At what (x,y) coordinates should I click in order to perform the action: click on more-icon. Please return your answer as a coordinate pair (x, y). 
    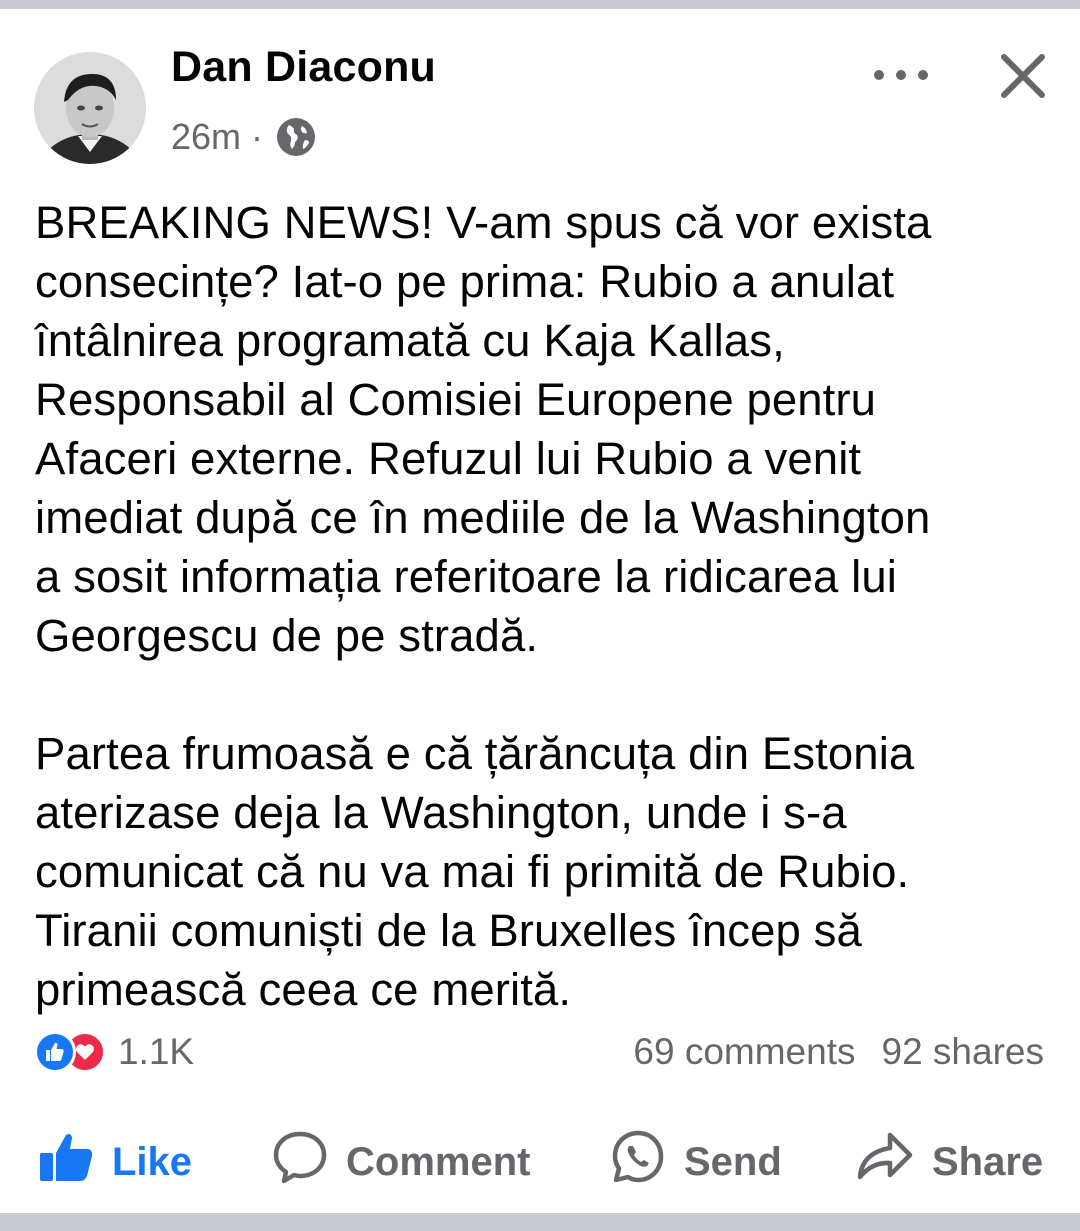
    Looking at the image, I should click on (901, 75).